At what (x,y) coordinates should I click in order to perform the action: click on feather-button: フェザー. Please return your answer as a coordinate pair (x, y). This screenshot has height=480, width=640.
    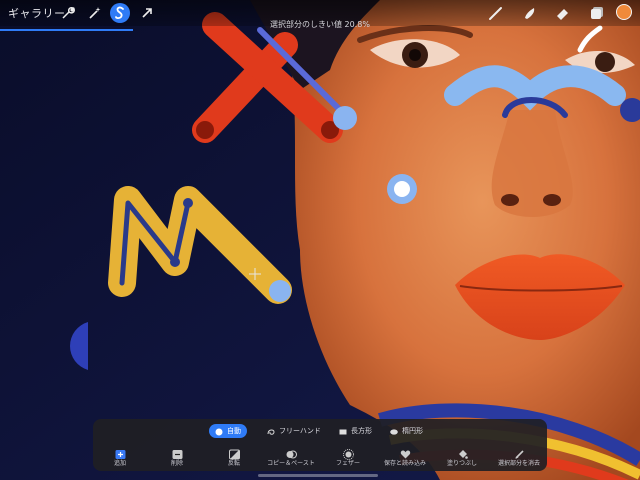
    Looking at the image, I should click on (348, 456).